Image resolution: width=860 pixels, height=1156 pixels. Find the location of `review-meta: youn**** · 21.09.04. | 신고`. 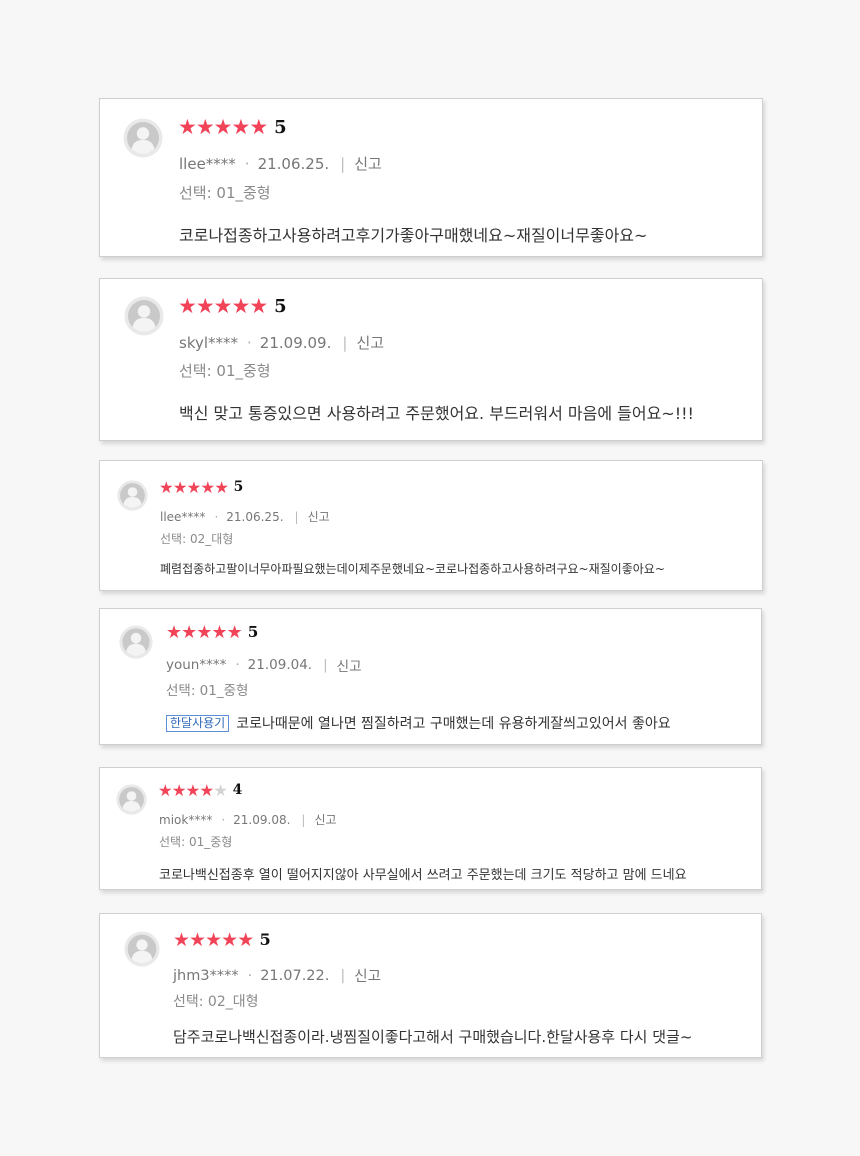

review-meta: youn**** · 21.09.04. | 신고 is located at coordinates (264, 665).